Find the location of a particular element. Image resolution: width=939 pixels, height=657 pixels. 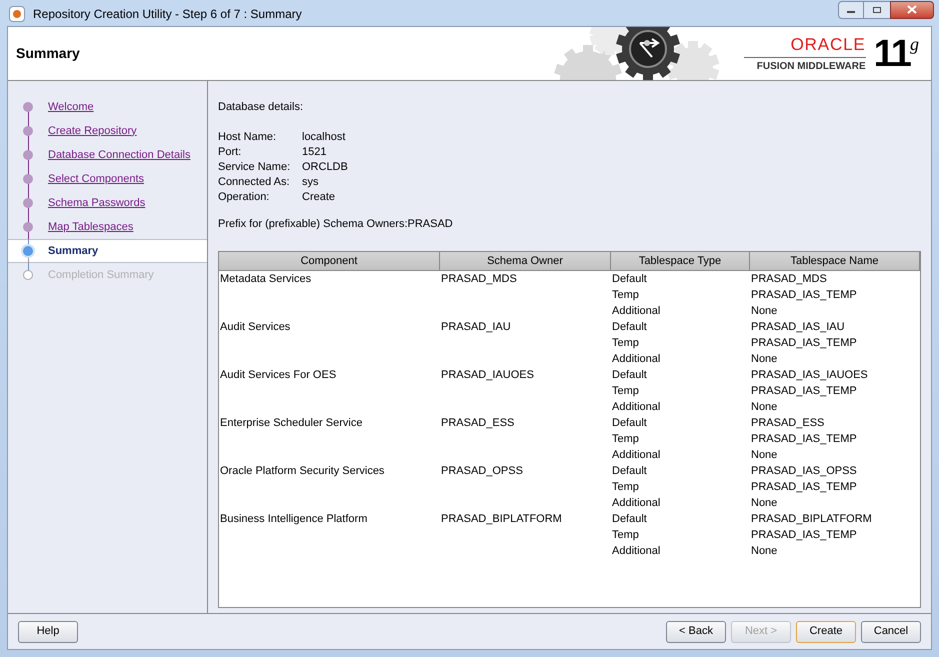

step-link: Create Repository is located at coordinates (92, 131).